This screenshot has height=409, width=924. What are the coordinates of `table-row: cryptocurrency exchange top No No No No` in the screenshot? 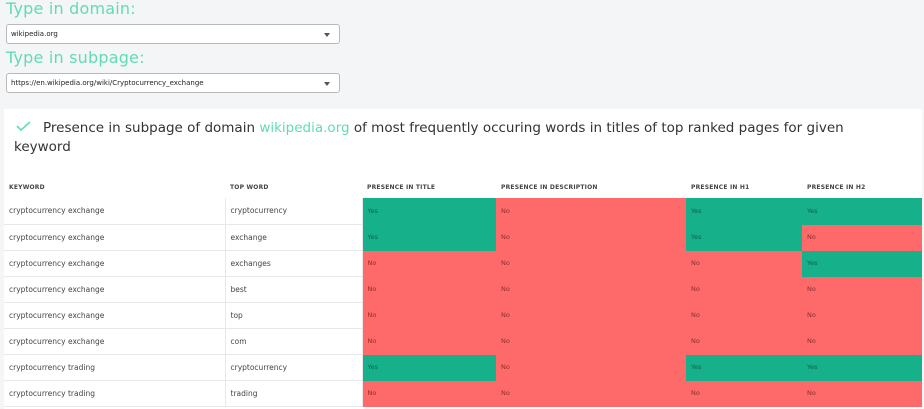 It's located at (463, 315).